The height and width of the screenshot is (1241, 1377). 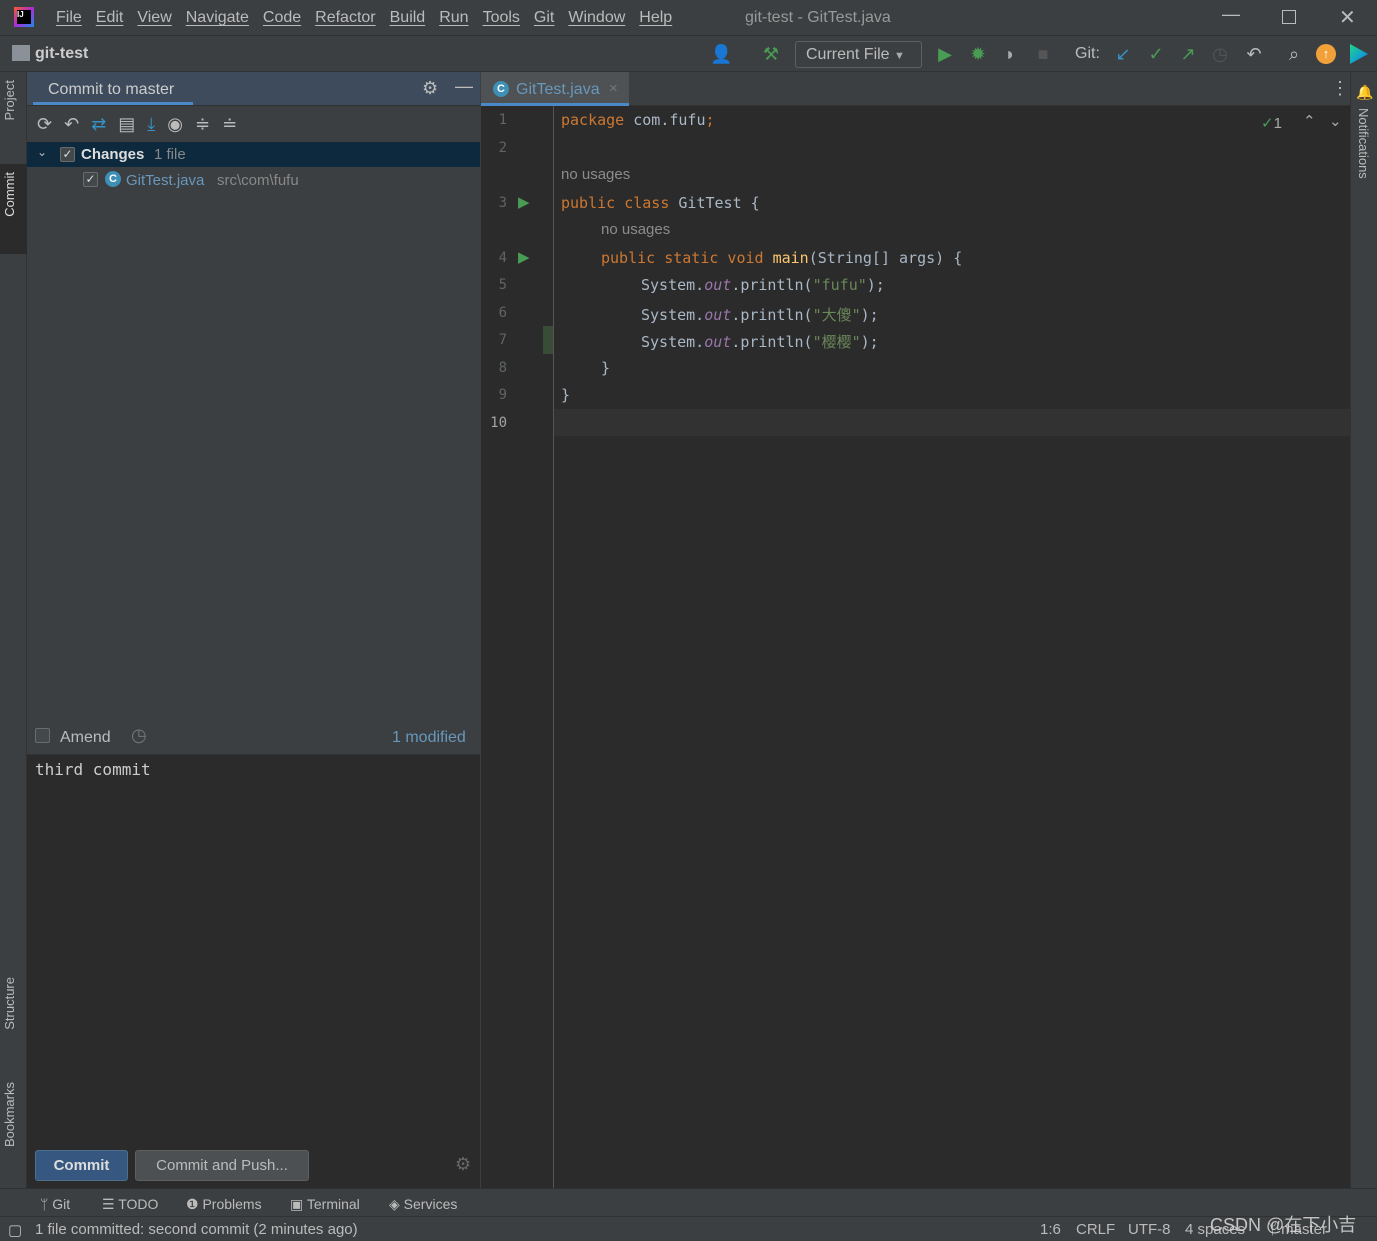 I want to click on debug-icon: ✹, so click(x=978, y=54).